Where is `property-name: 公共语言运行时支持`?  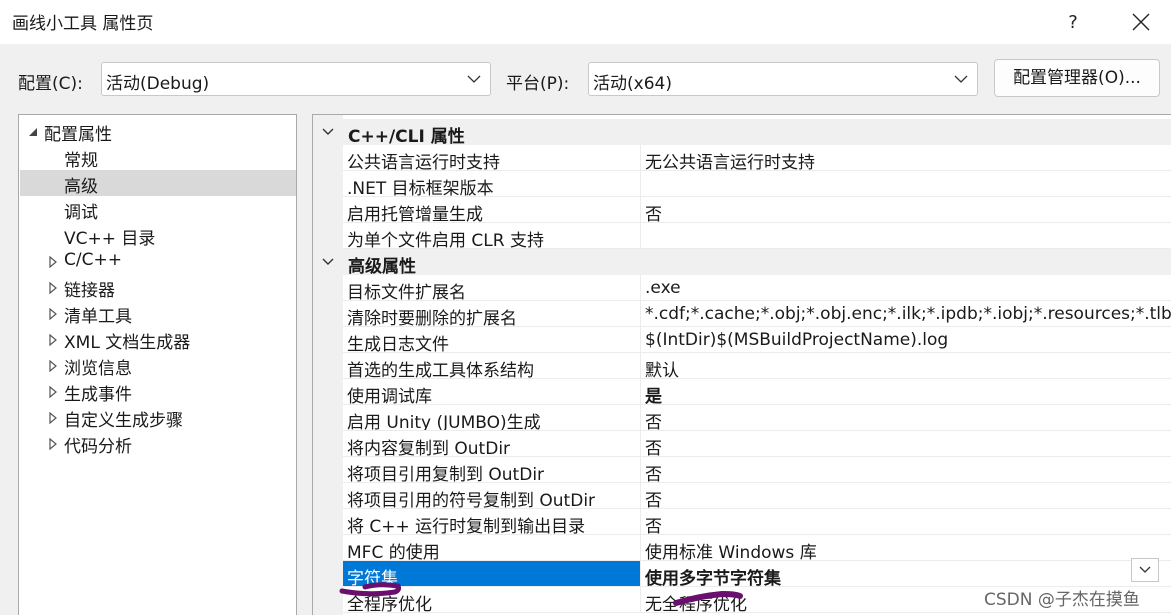 property-name: 公共语言运行时支持 is located at coordinates (423, 161).